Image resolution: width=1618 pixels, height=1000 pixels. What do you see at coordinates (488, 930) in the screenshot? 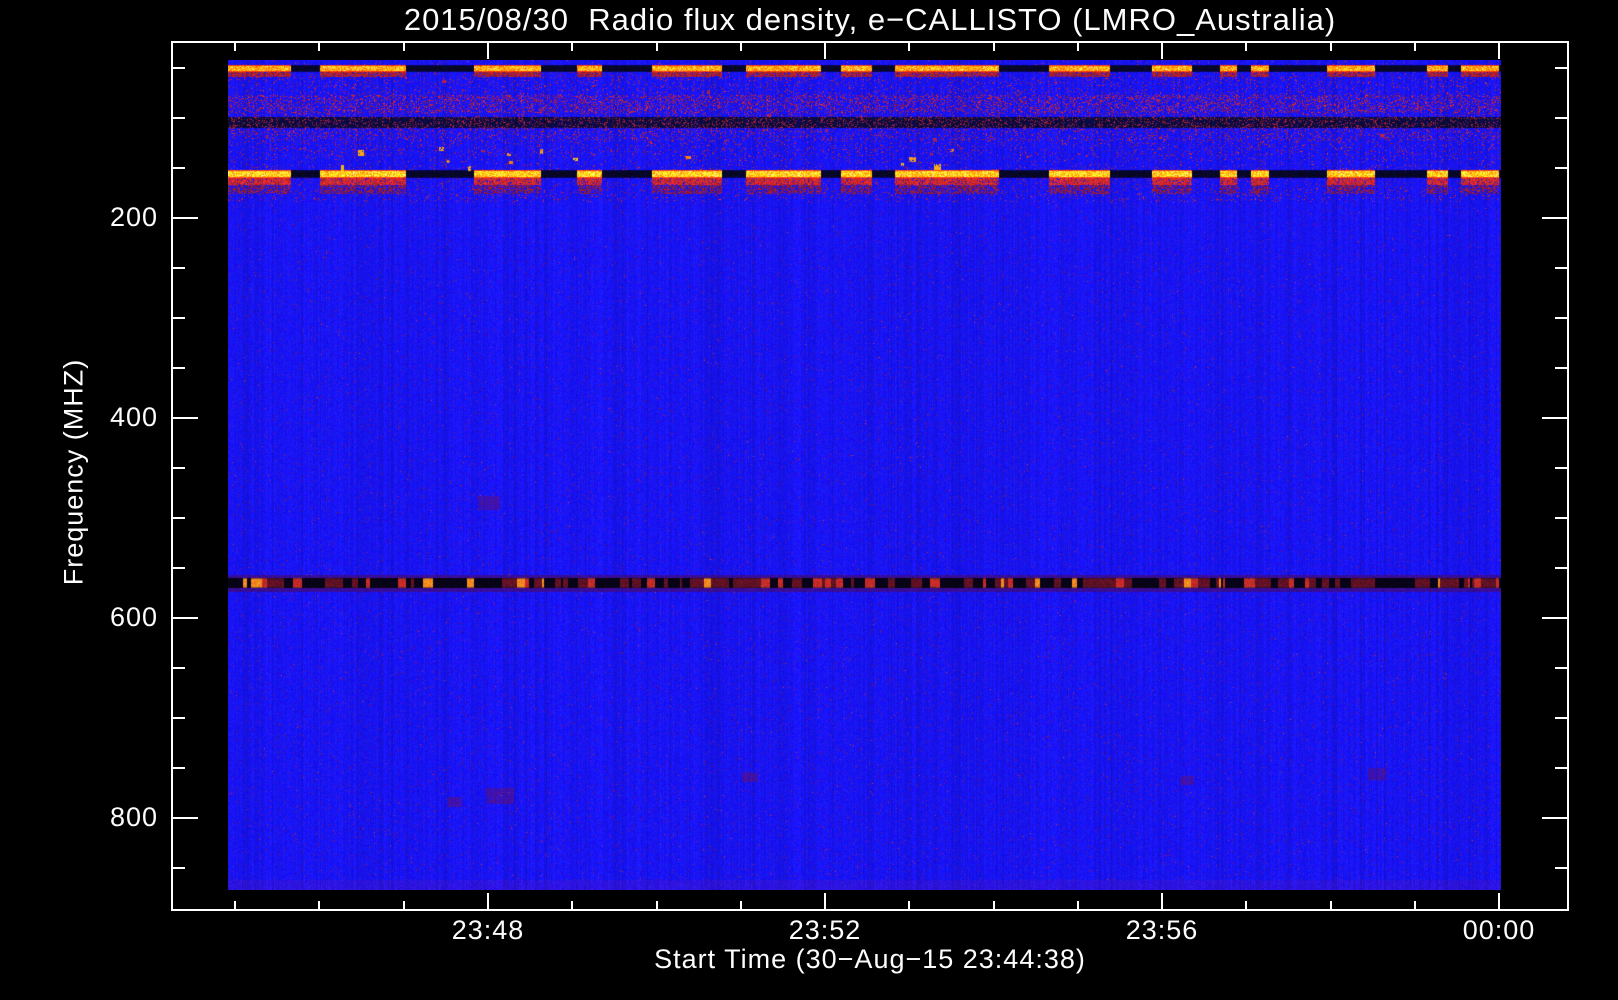
I see `x-tick-label: 23:48` at bounding box center [488, 930].